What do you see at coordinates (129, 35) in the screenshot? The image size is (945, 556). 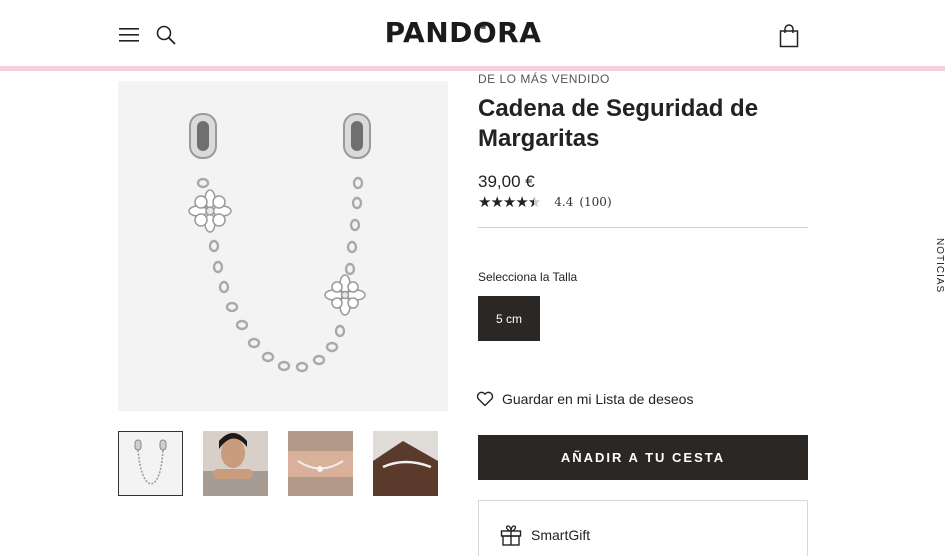 I see `hamburger-menu-icon` at bounding box center [129, 35].